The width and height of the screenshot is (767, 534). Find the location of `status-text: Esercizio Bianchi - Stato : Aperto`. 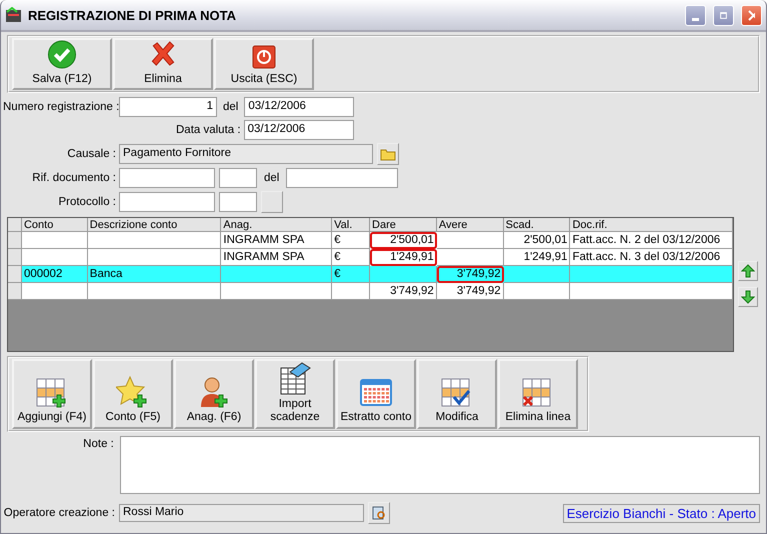

status-text: Esercizio Bianchi - Stato : Aperto is located at coordinates (661, 513).